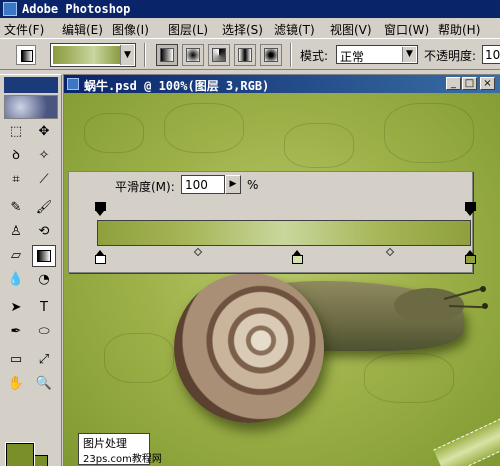 The image size is (500, 466). Describe the element at coordinates (31, 107) in the screenshot. I see `adobe-online-icon` at that location.